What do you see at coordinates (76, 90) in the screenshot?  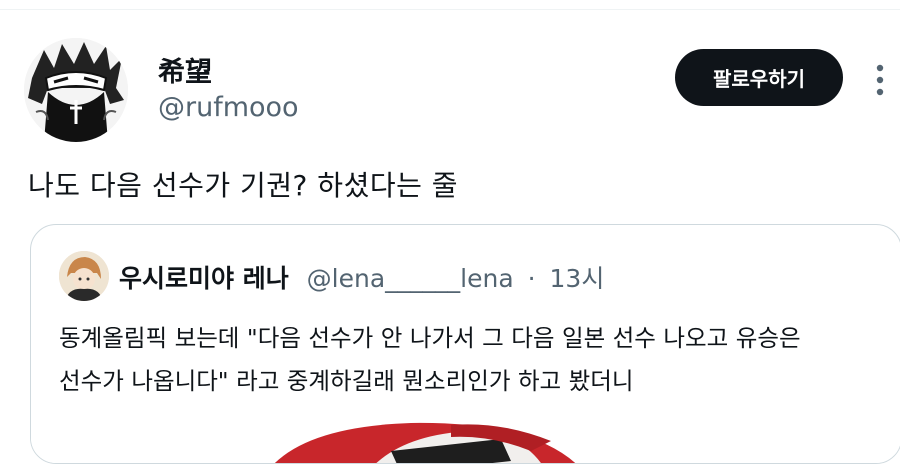 I see `author-avatar` at bounding box center [76, 90].